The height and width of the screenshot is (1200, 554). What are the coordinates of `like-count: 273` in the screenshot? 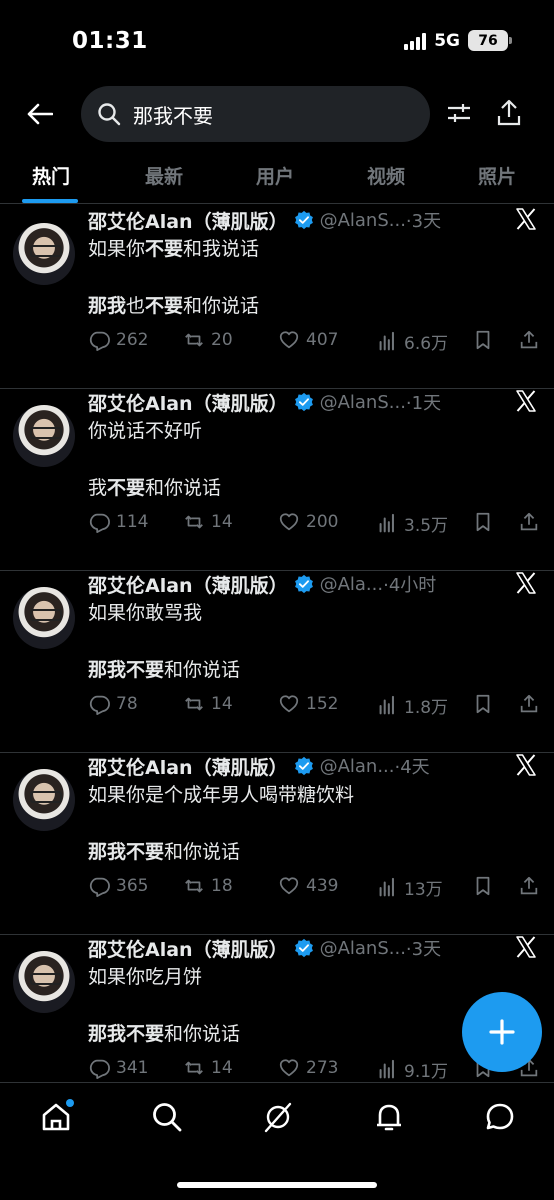 It's located at (322, 1068).